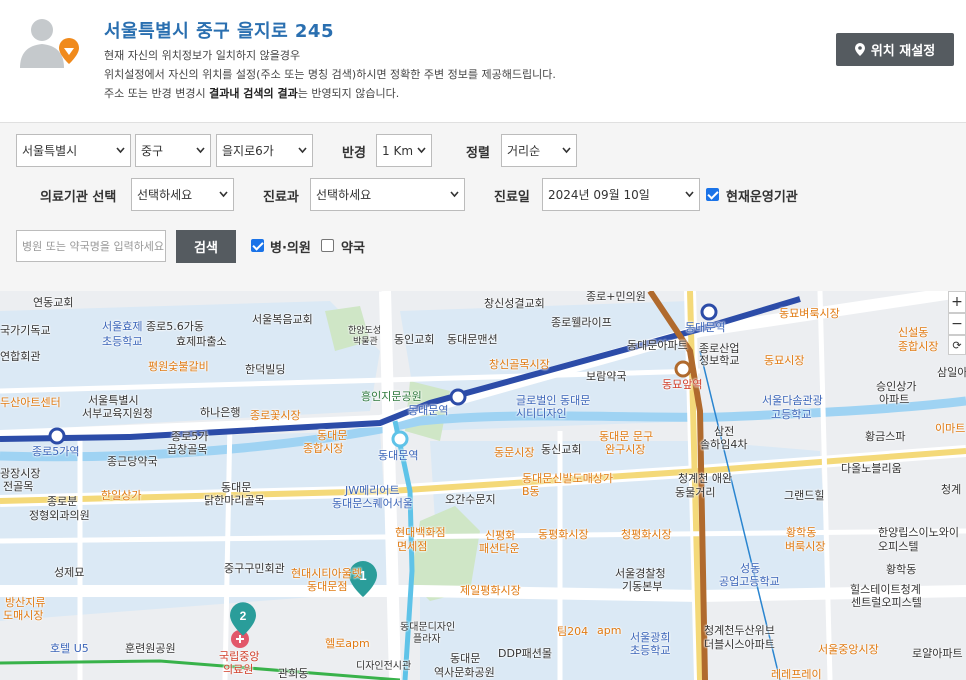  What do you see at coordinates (937, 653) in the screenshot?
I see `map-label: 로얄아파트` at bounding box center [937, 653].